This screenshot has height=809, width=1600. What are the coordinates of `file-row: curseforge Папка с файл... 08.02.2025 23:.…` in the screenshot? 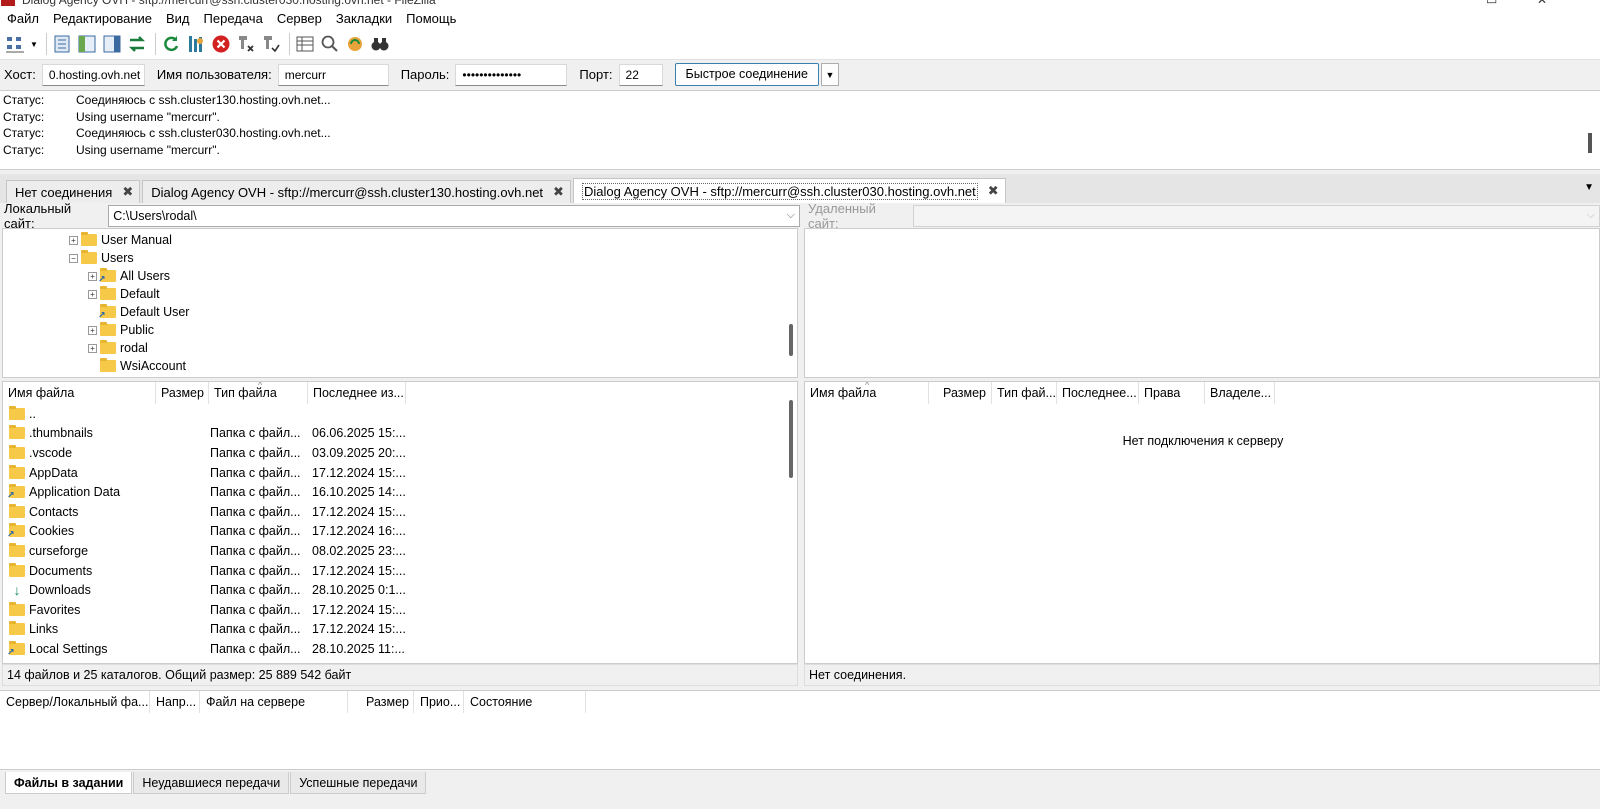 It's located at (388, 551).